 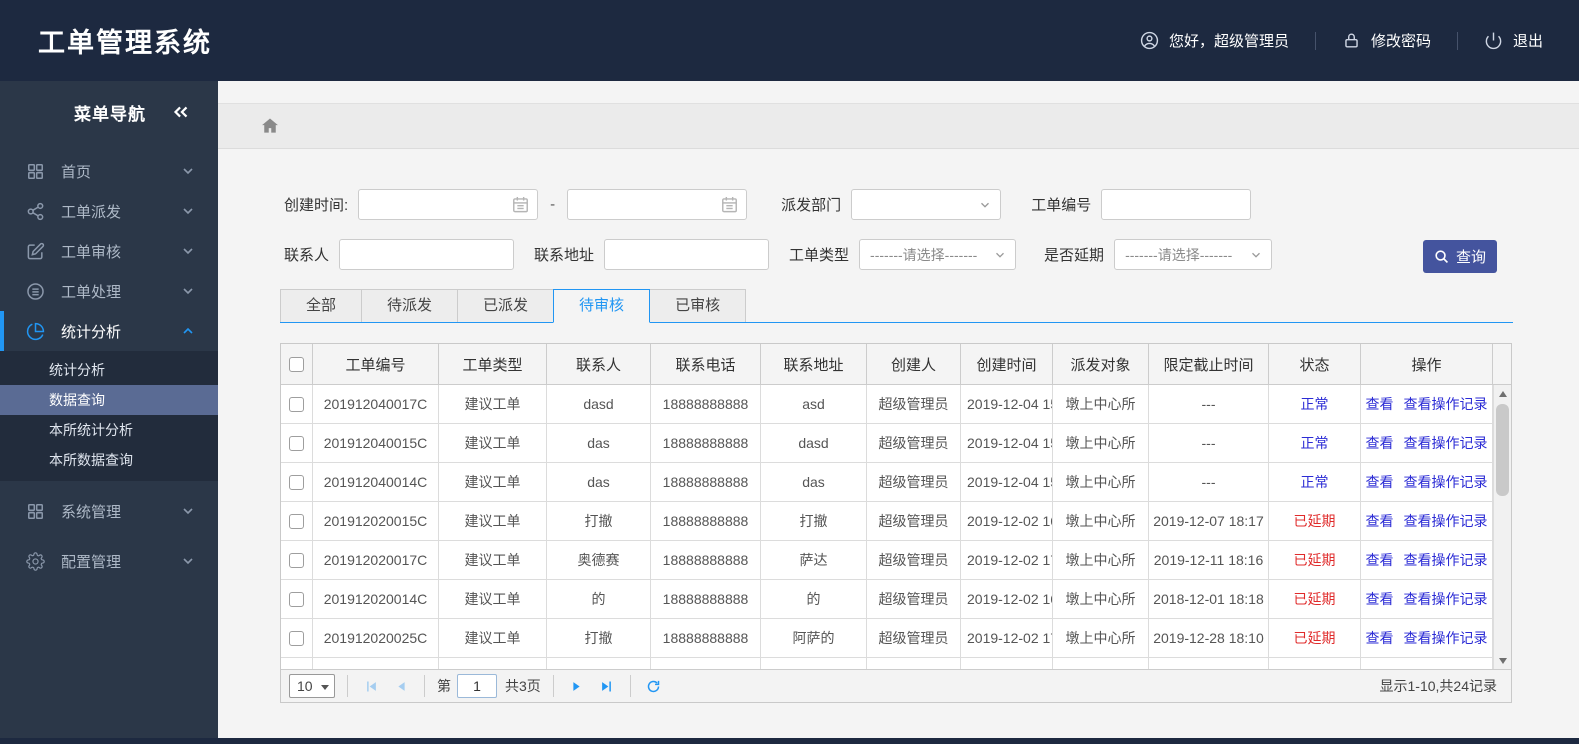 I want to click on deadline-cell: ---, so click(x=1209, y=404).